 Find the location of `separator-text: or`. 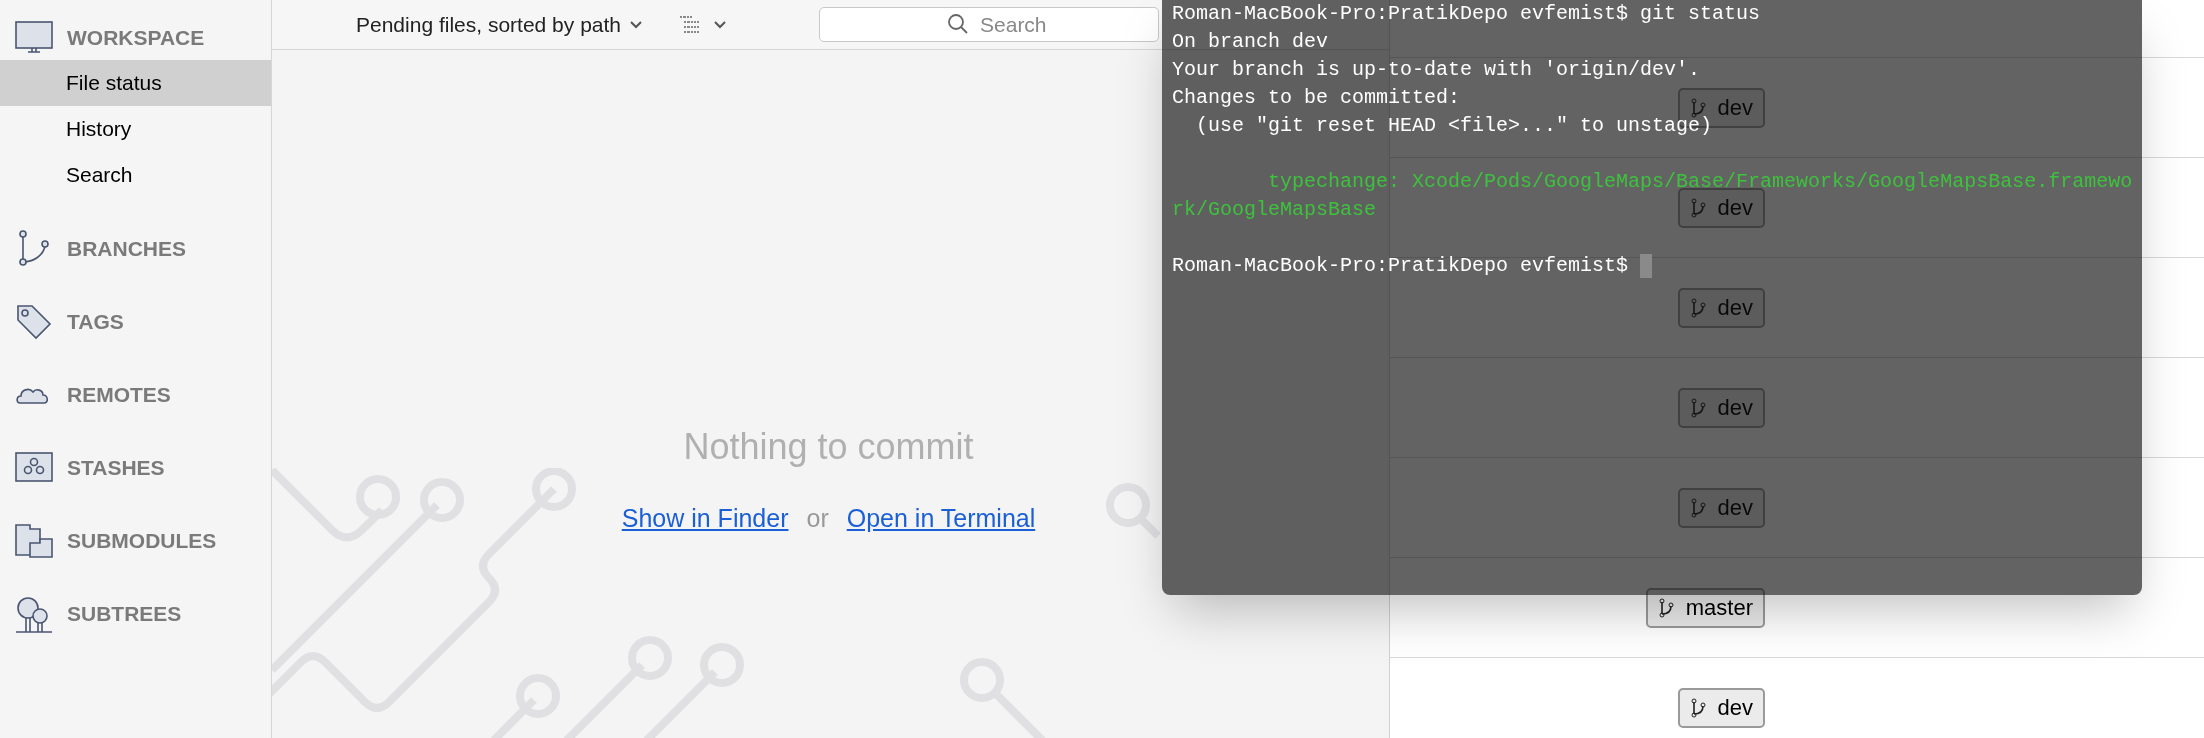

separator-text: or is located at coordinates (817, 518).